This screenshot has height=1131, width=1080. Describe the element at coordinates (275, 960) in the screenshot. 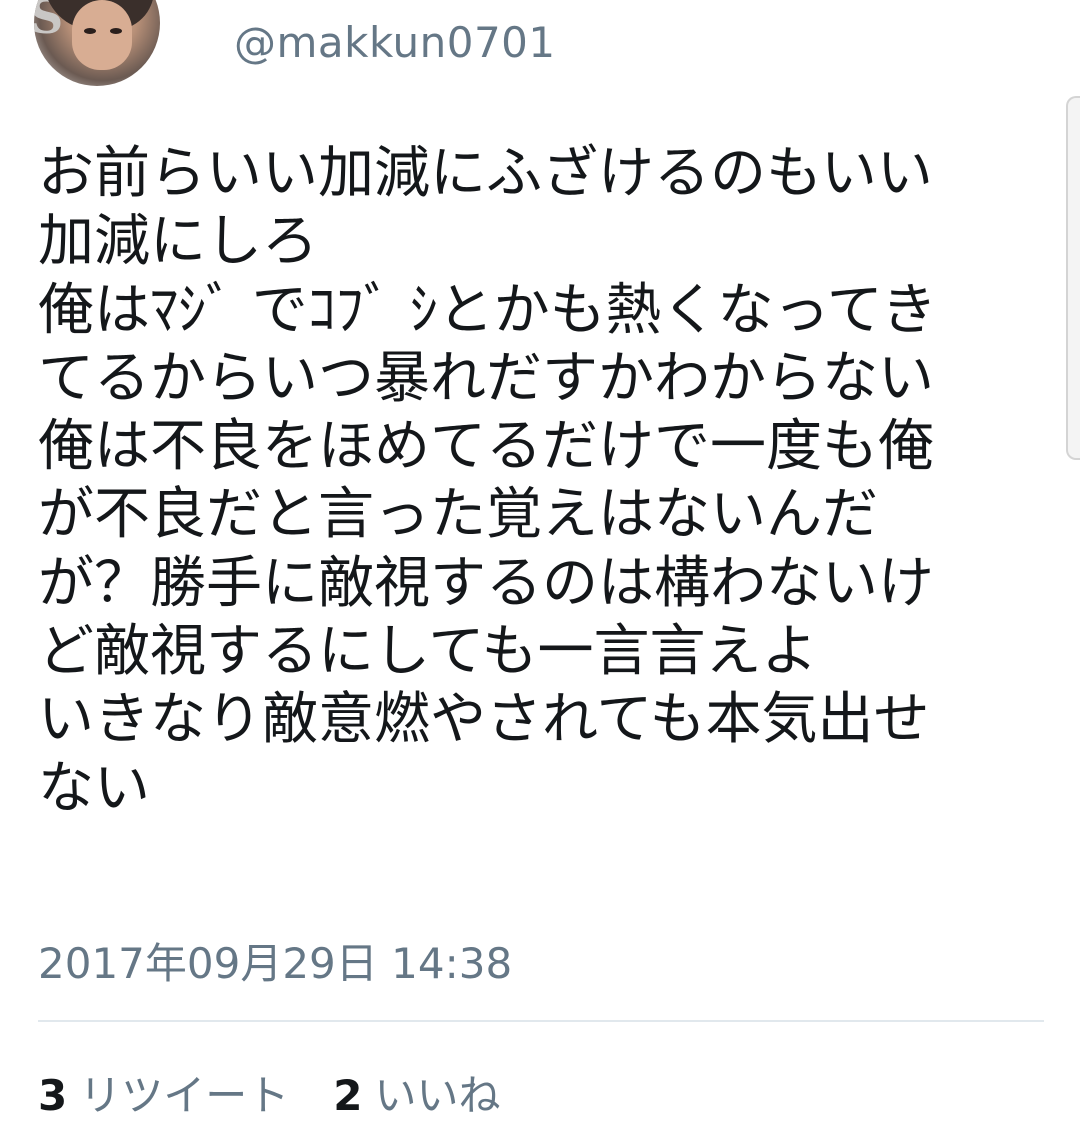

I see `tweet-timestamp: 2017年09月29日 14:38` at that location.